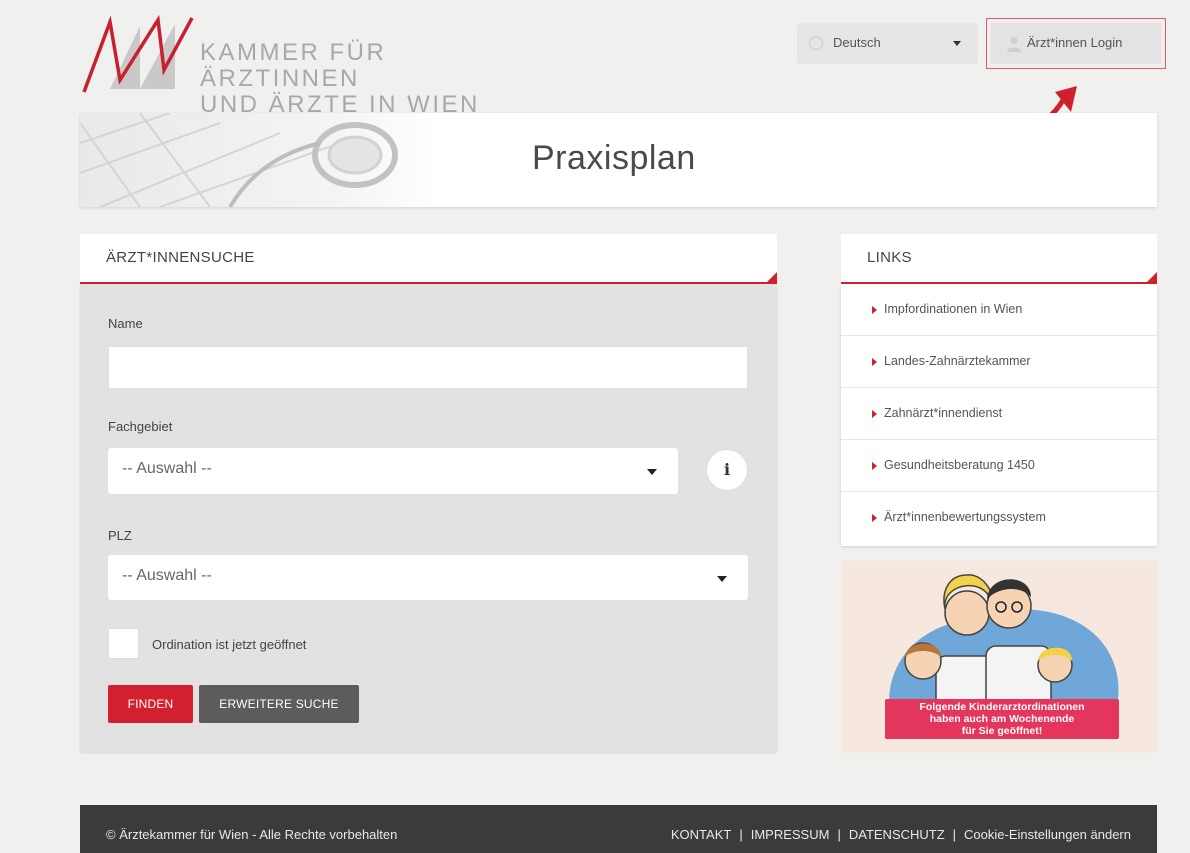  Describe the element at coordinates (889, 257) in the screenshot. I see `links-panel-title: LINKS` at that location.